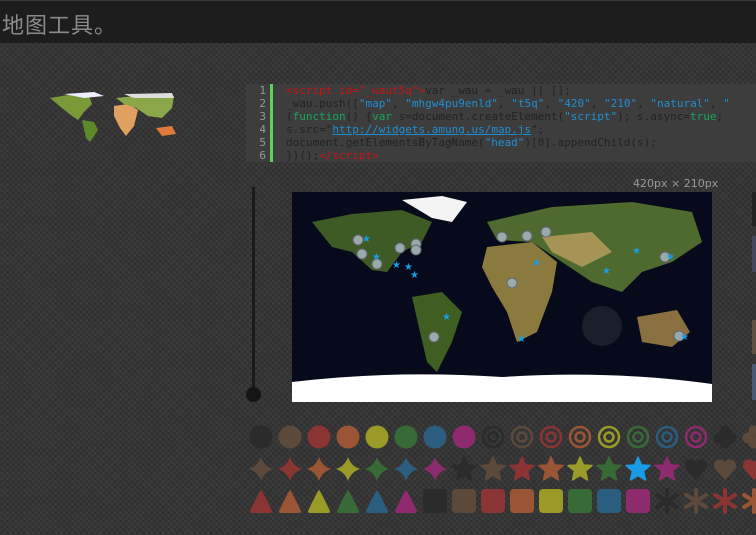  I want to click on code-token: s=document.createElement(, so click(478, 116).